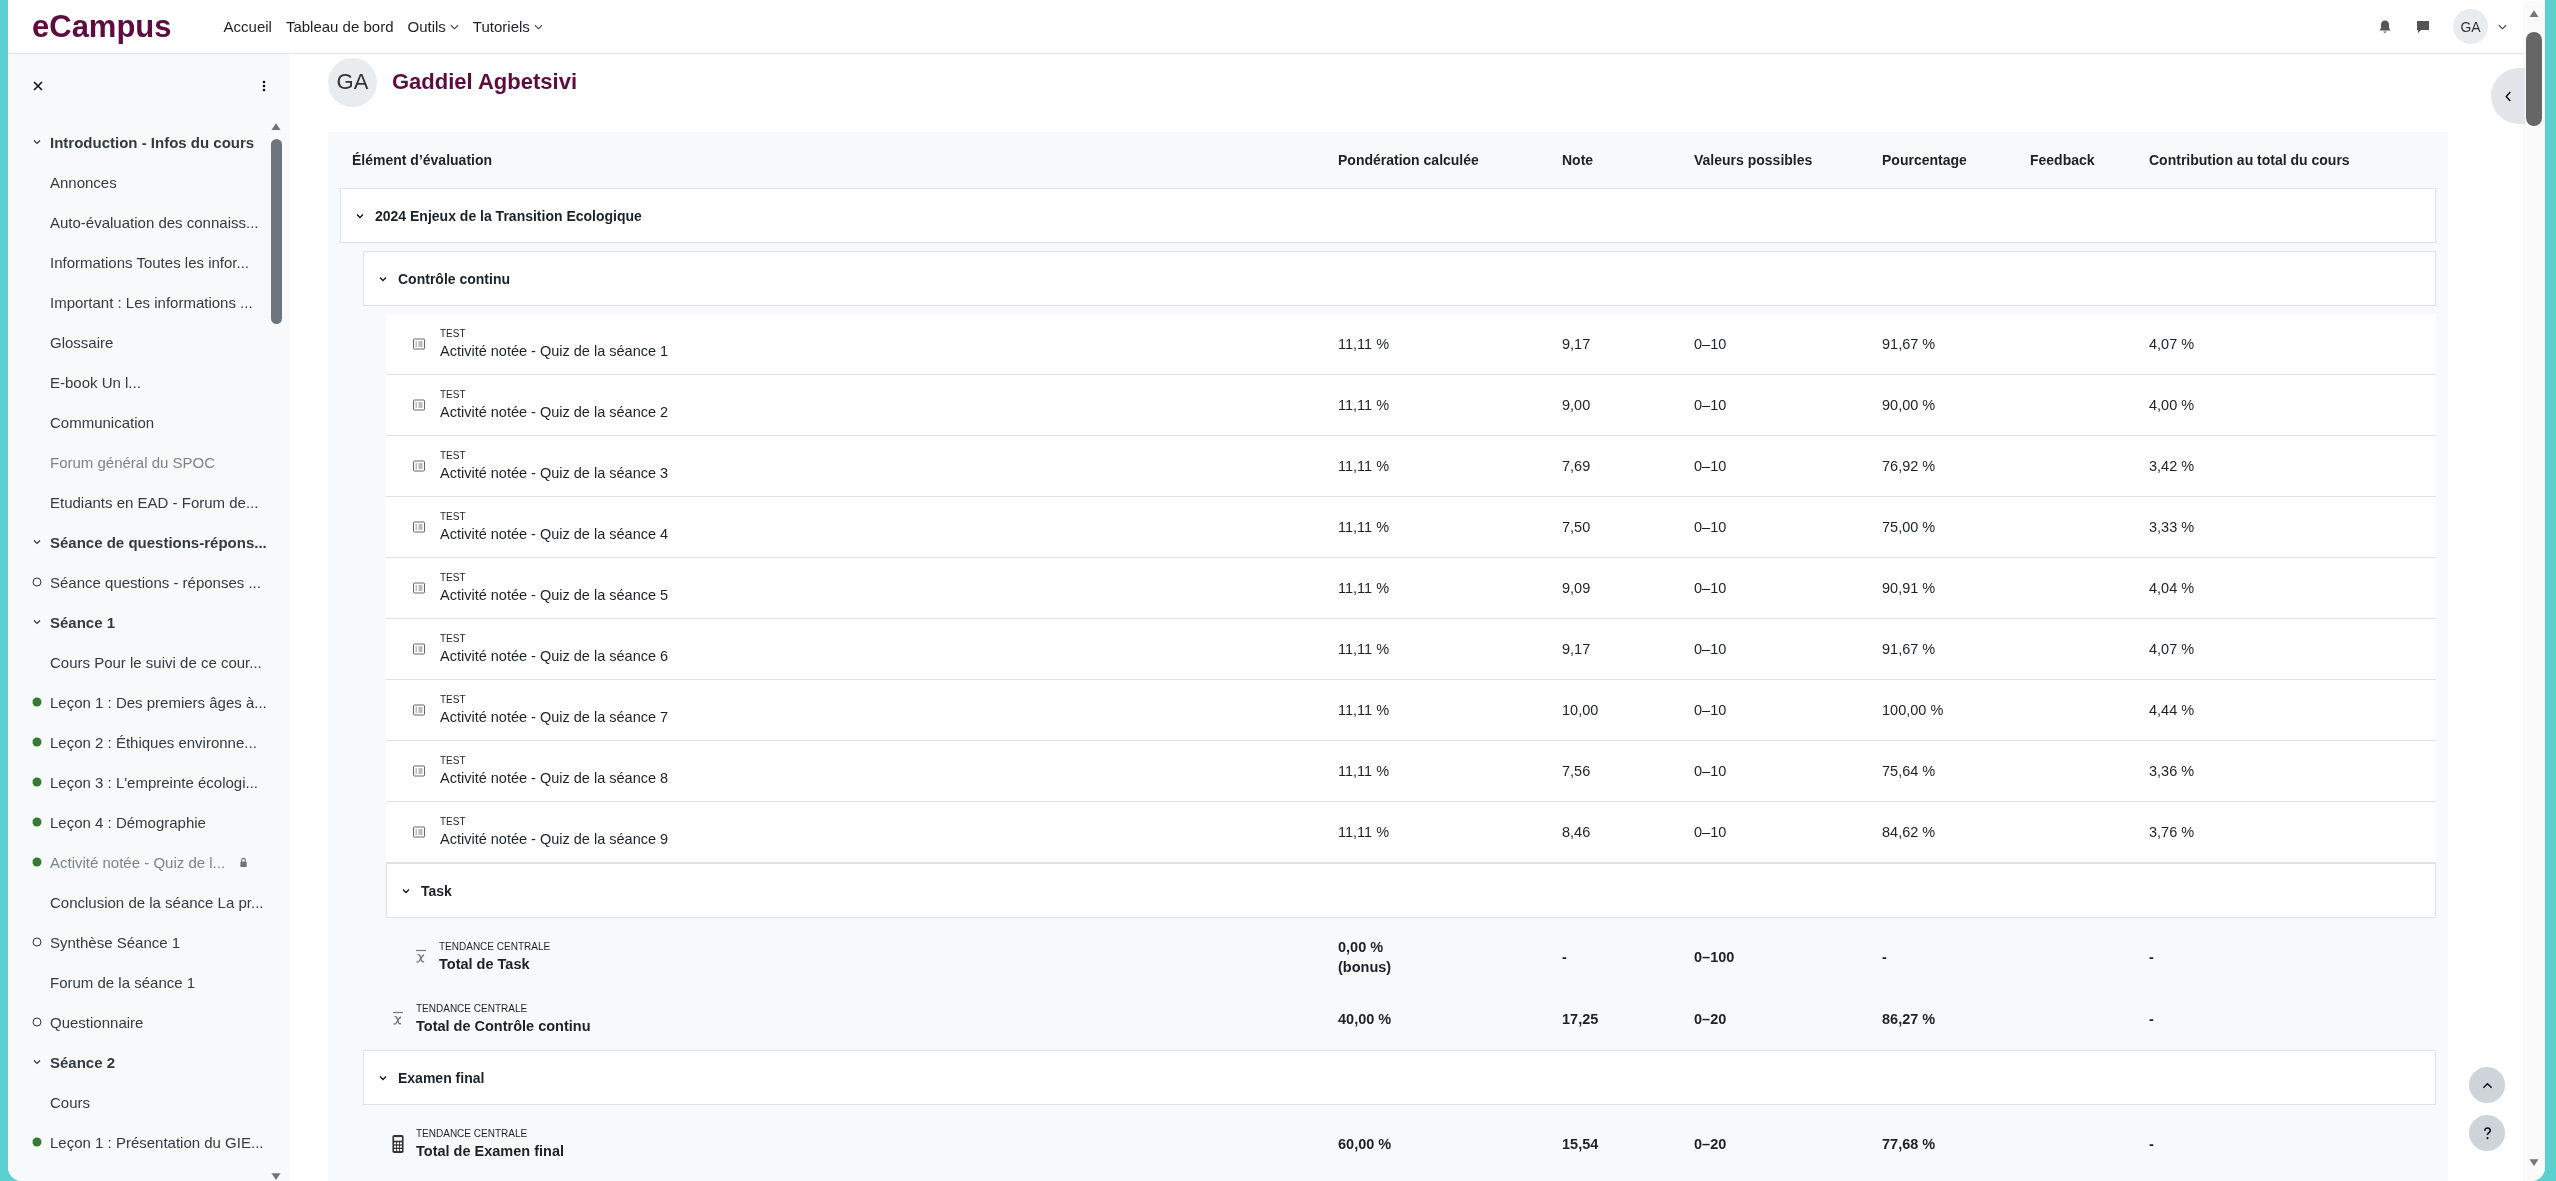 The image size is (2556, 1181). I want to click on section-title: Introduction - Infos du cours, so click(152, 142).